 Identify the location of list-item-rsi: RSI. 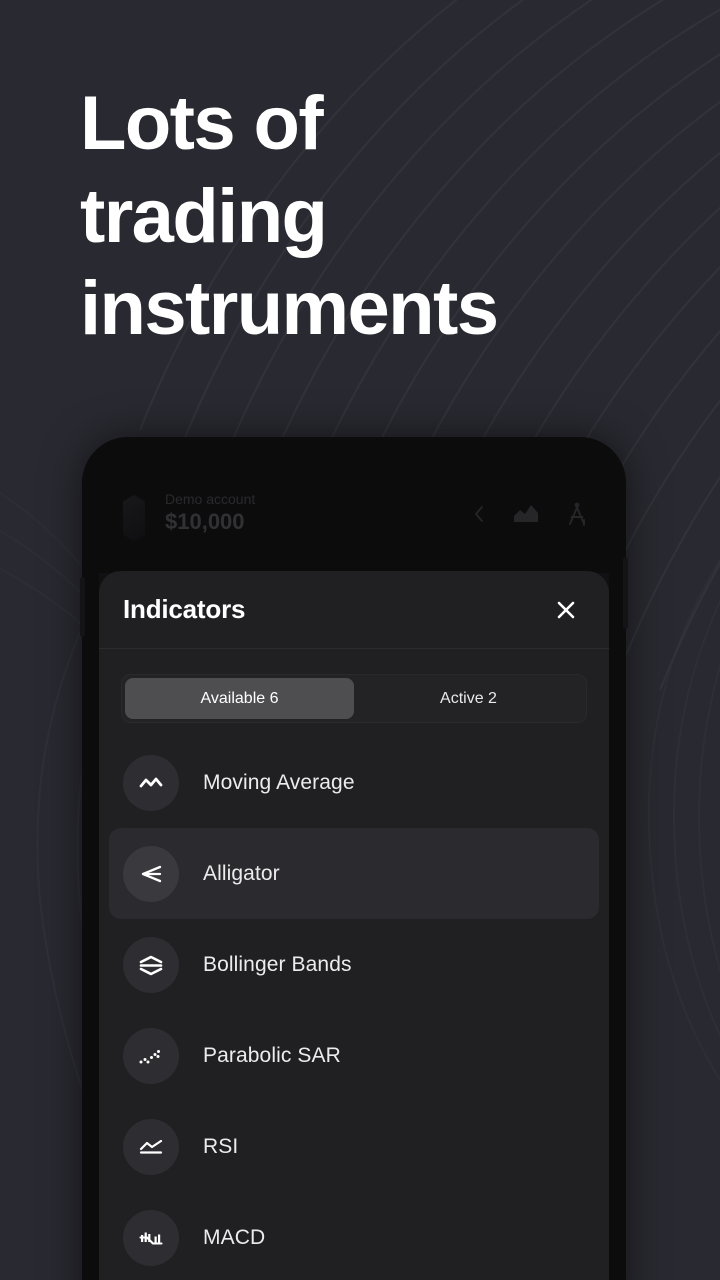
(354, 1146).